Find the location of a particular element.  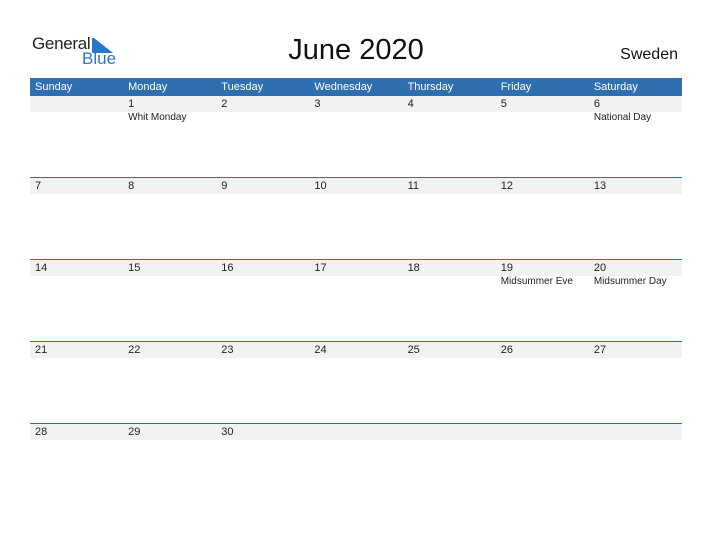

day-number: 29 is located at coordinates (134, 432).